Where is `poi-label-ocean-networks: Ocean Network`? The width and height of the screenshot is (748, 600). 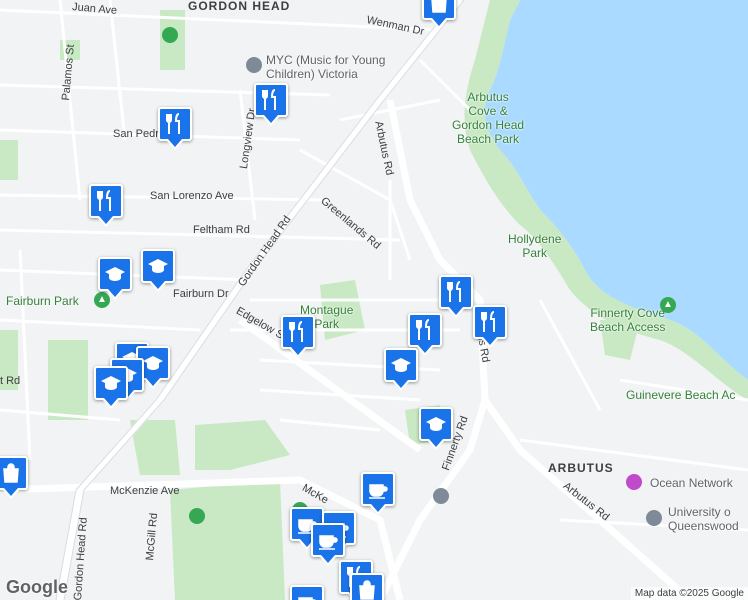
poi-label-ocean-networks: Ocean Network is located at coordinates (691, 483).